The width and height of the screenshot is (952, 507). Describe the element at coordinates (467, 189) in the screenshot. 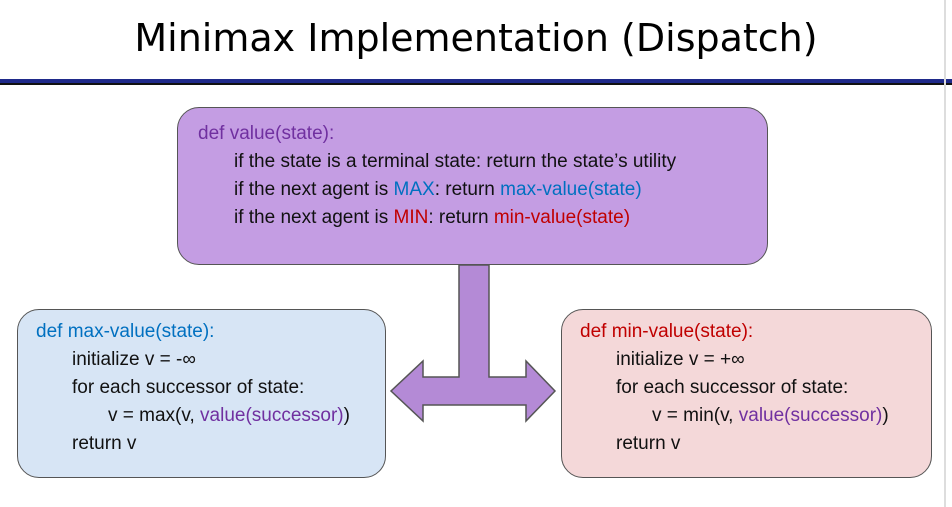

I see `value-max-mid: : return` at that location.